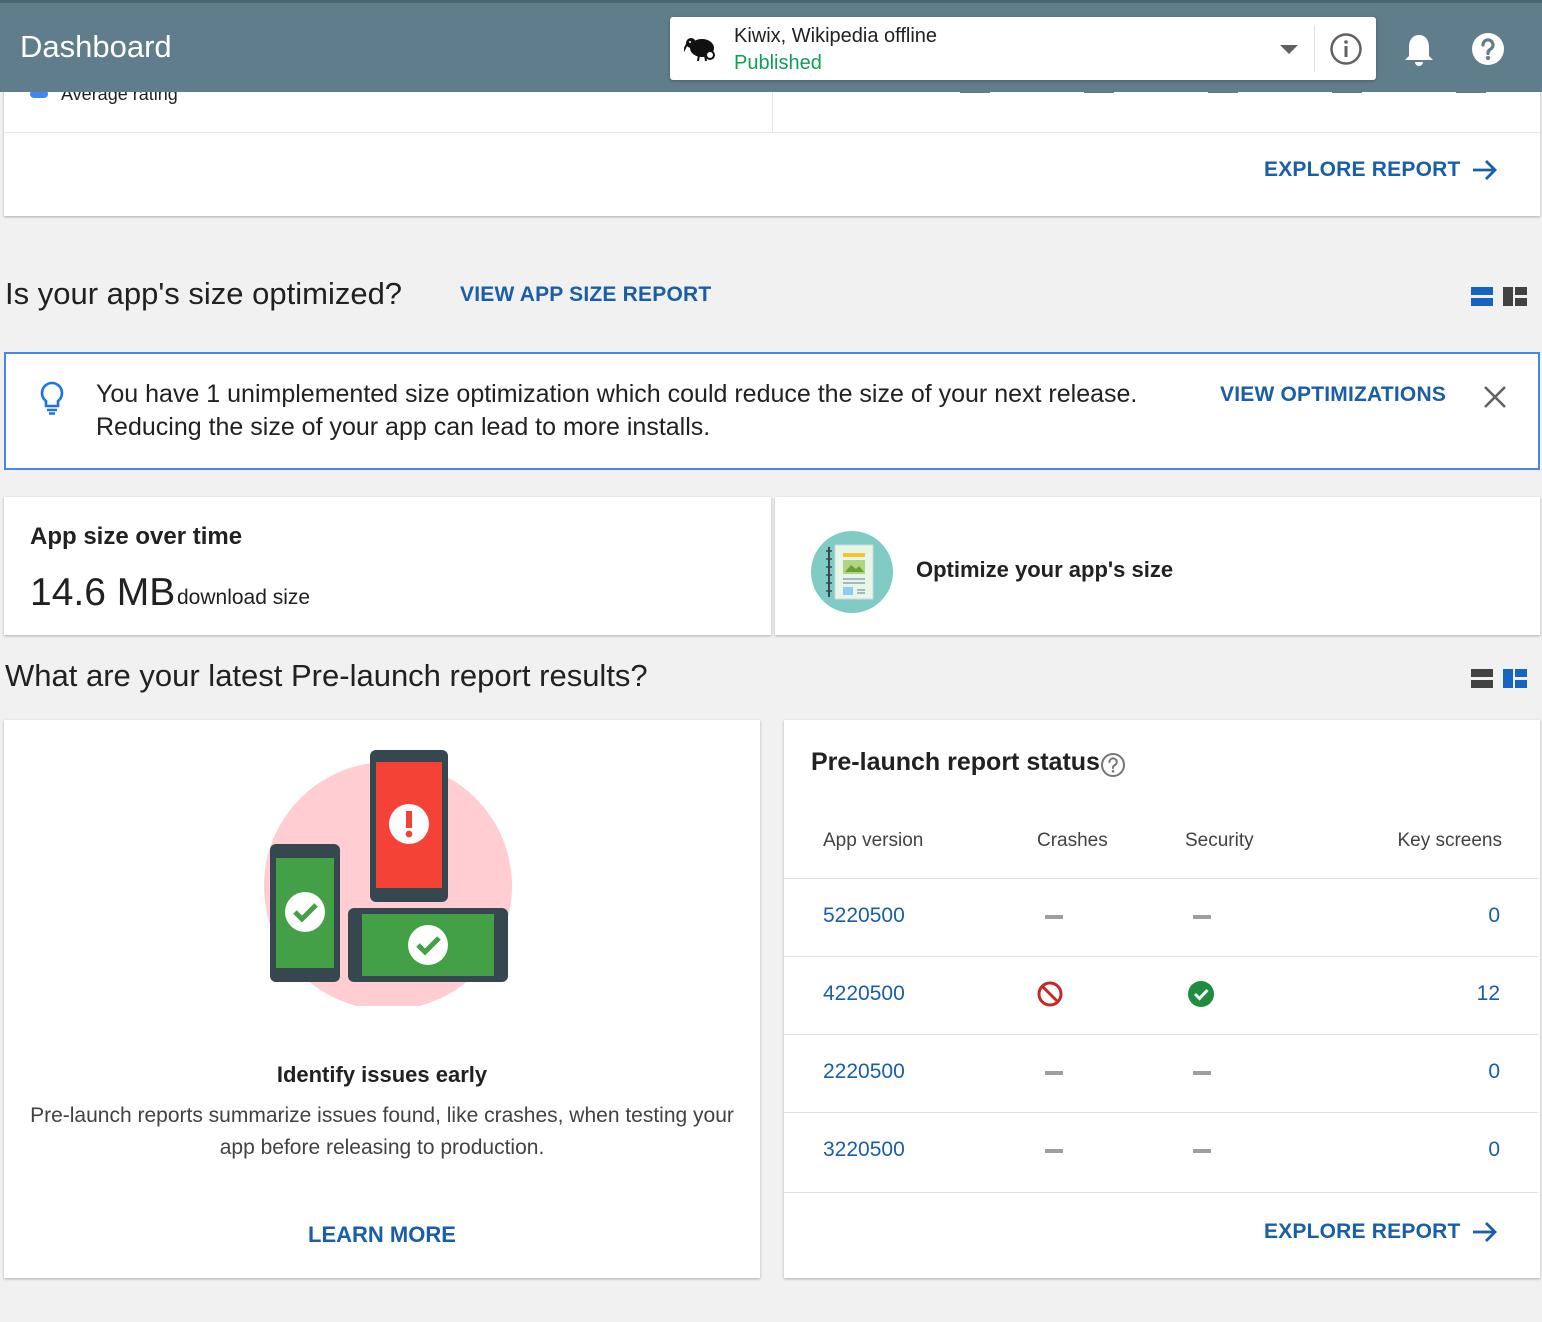 This screenshot has height=1322, width=1542. Describe the element at coordinates (388, 878) in the screenshot. I see `devices-illustration` at that location.